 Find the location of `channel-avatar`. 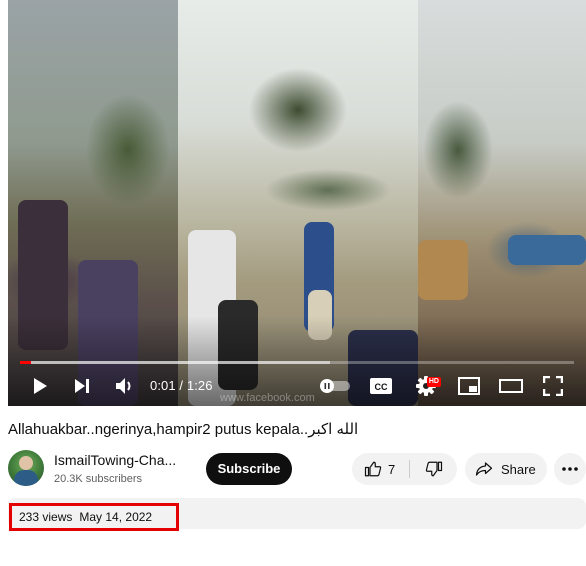

channel-avatar is located at coordinates (26, 468).